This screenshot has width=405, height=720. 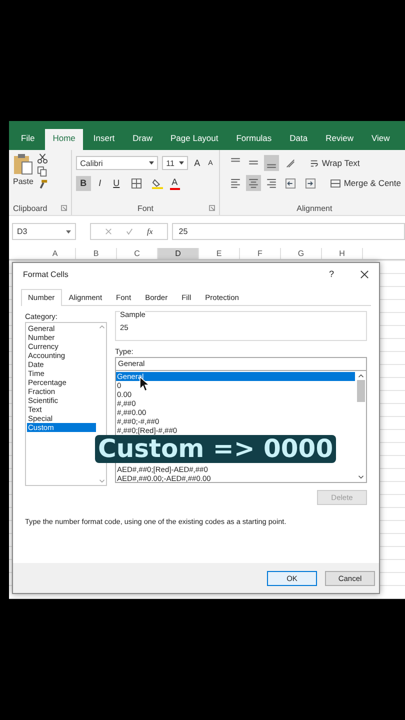 I want to click on wrap-icon, so click(x=314, y=163).